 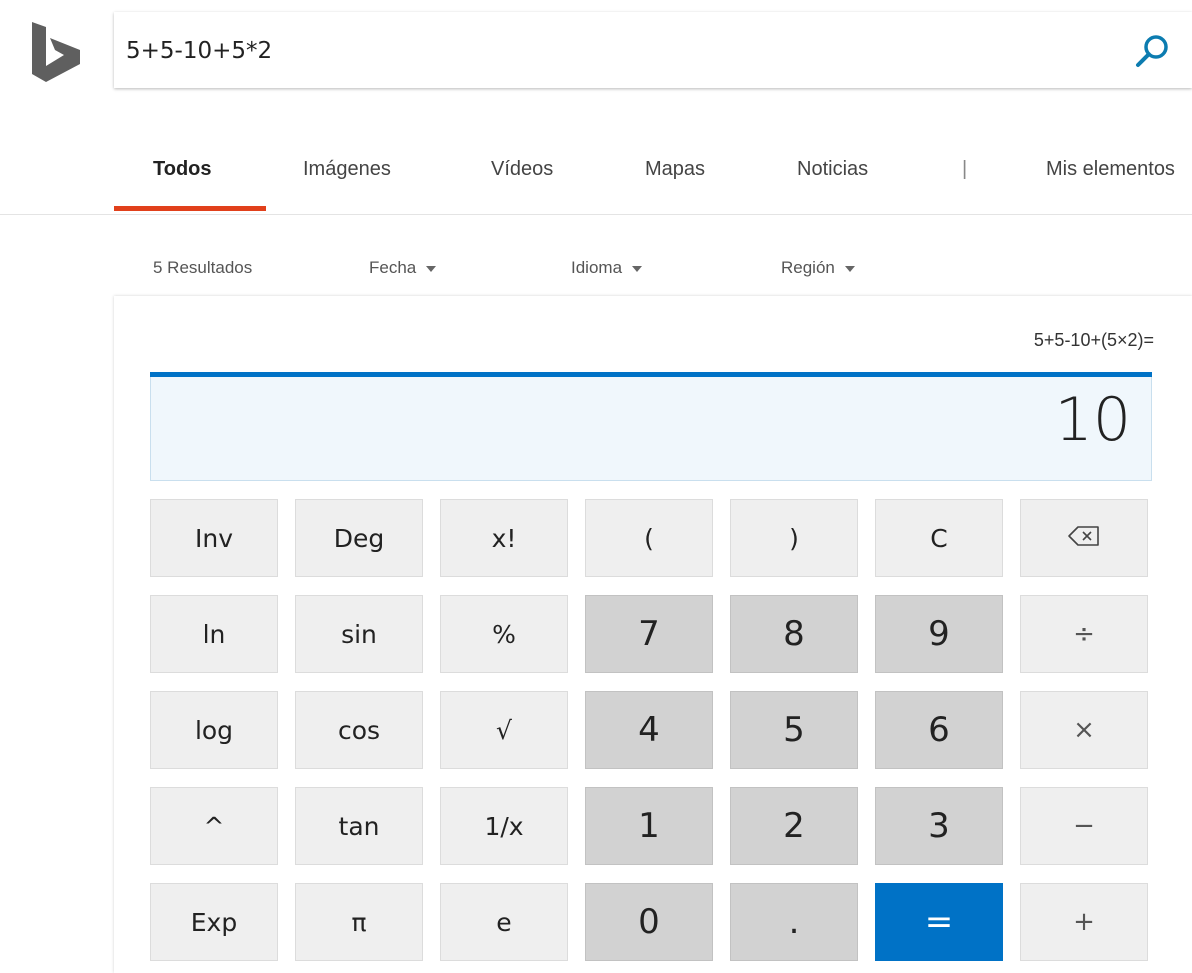 I want to click on key-add: +, so click(x=1084, y=922).